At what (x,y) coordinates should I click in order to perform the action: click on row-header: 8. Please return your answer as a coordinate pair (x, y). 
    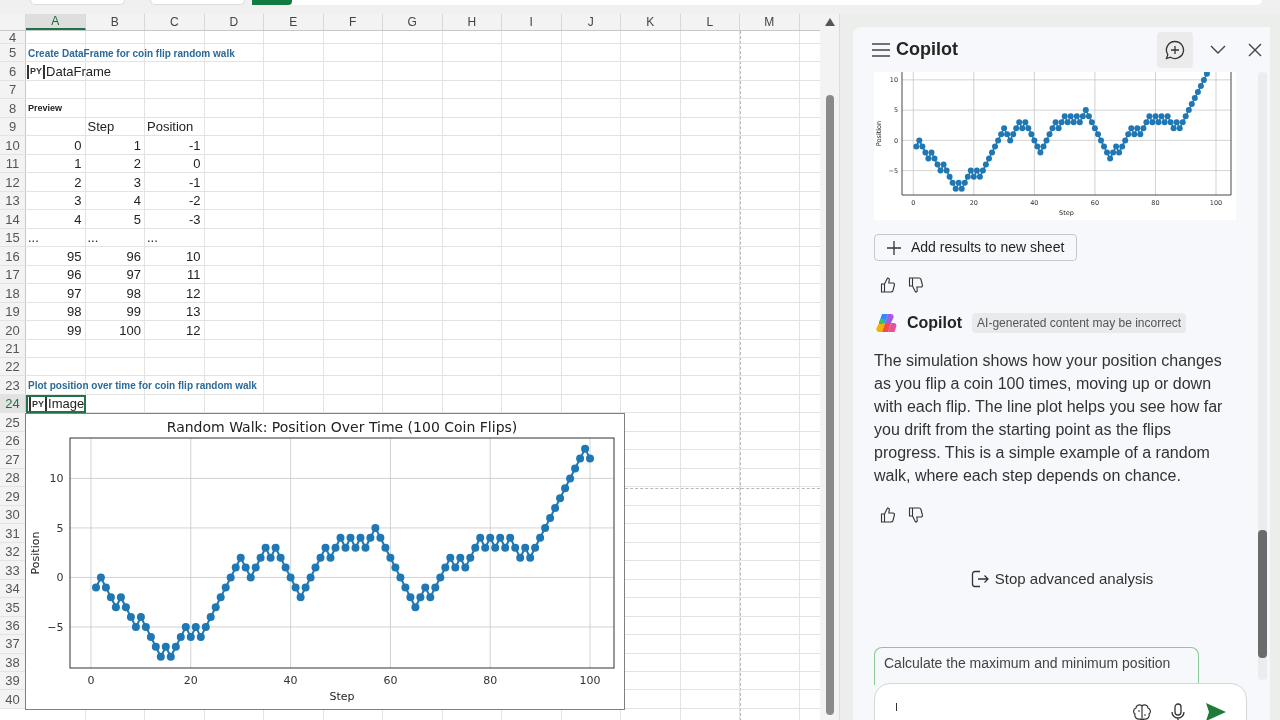
    Looking at the image, I should click on (13, 108).